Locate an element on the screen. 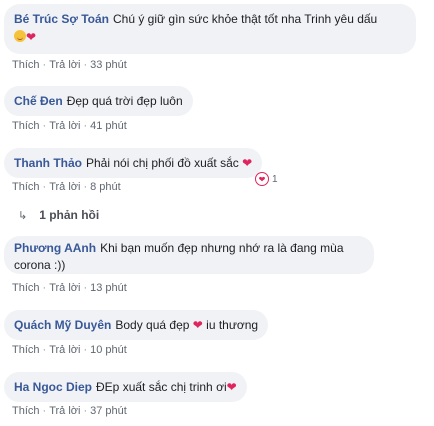  comment-time: 37 phút is located at coordinates (108, 411).